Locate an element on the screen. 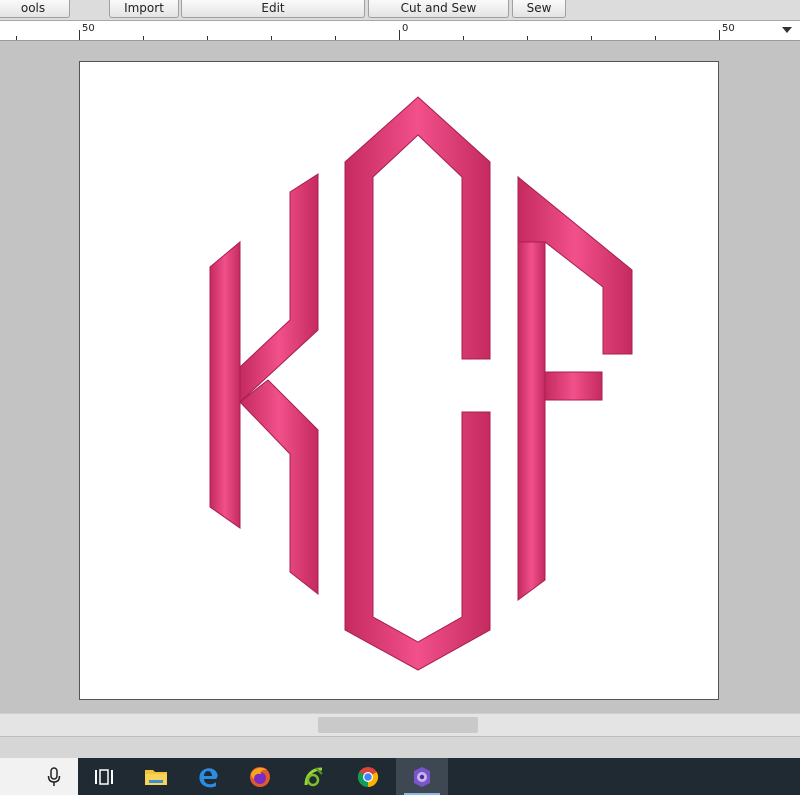  microphone-icon is located at coordinates (54, 776).